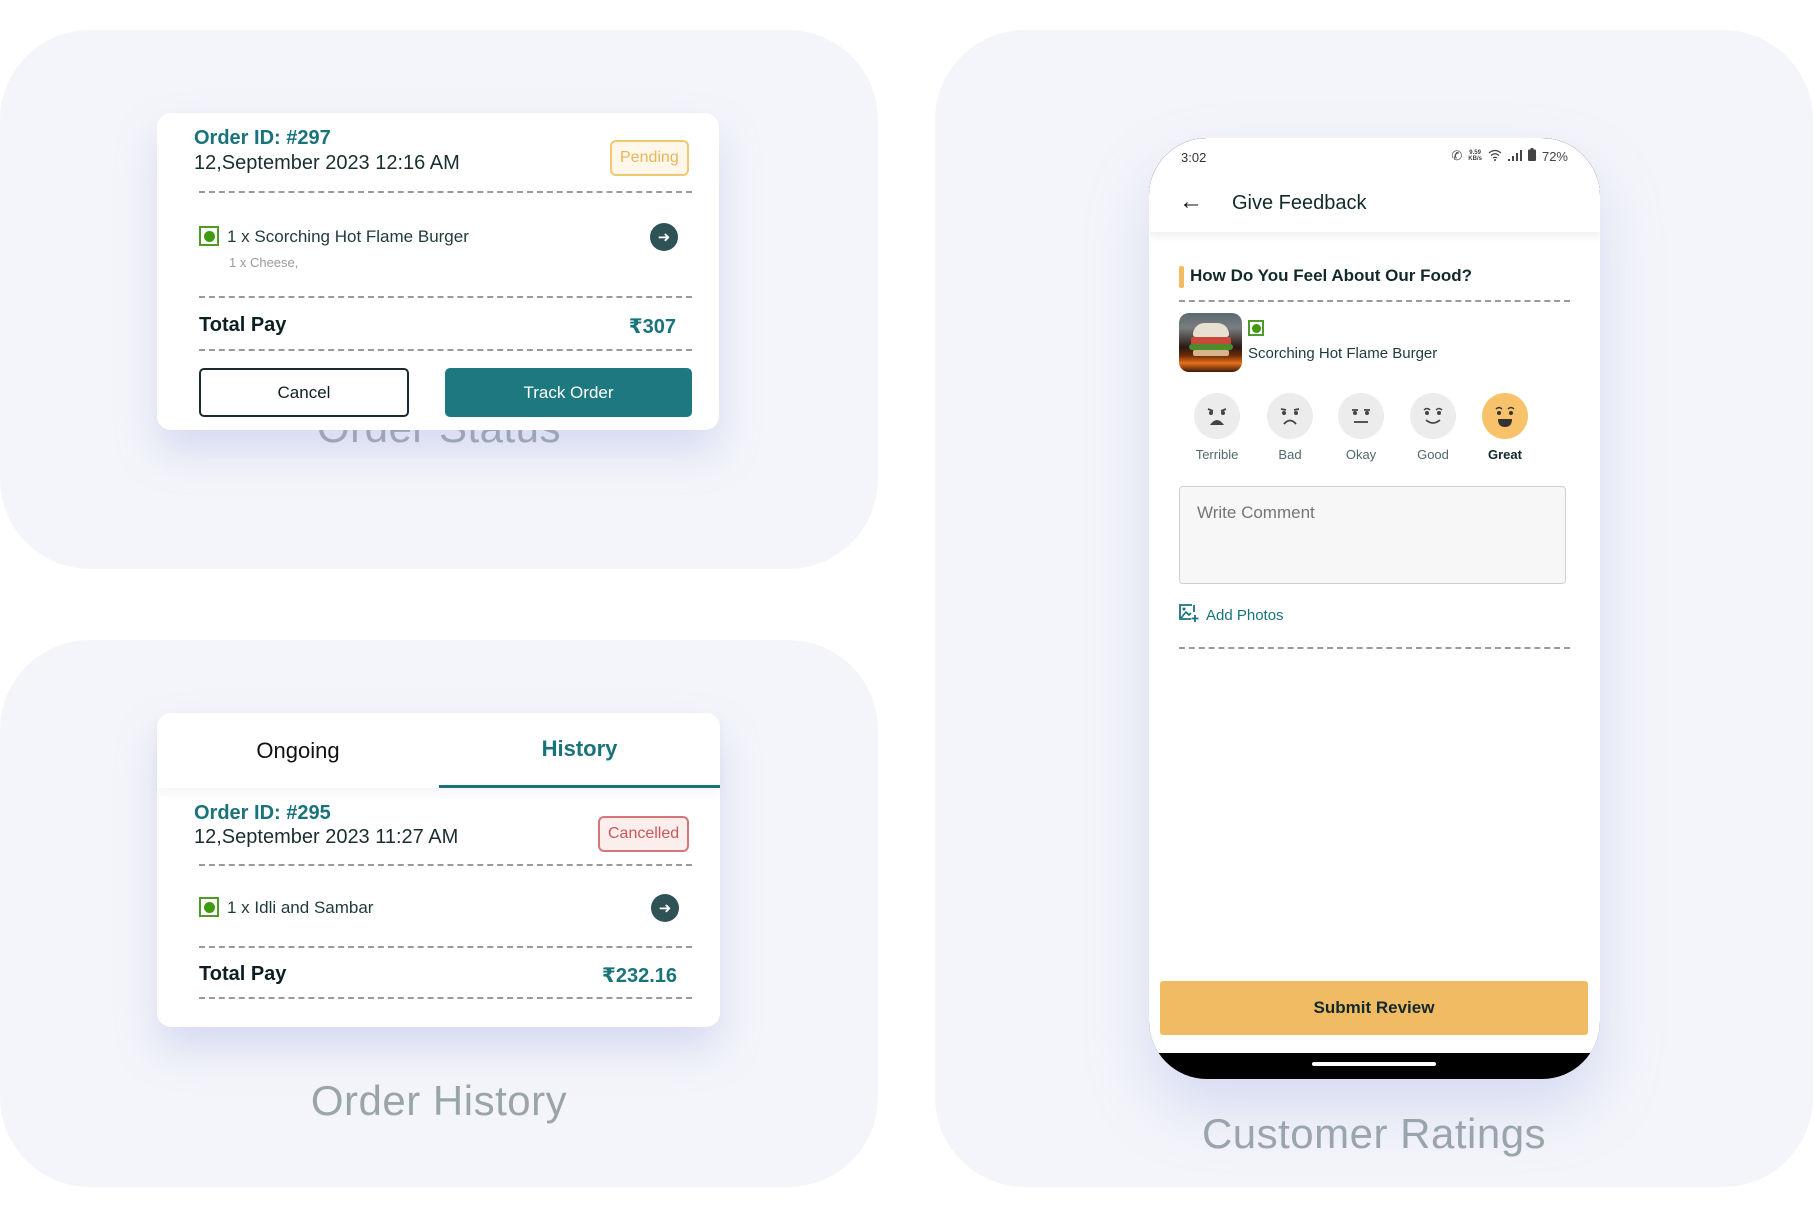 This screenshot has width=1814, height=1217. Describe the element at coordinates (1191, 202) in the screenshot. I see `arrow-left-icon: ←` at that location.